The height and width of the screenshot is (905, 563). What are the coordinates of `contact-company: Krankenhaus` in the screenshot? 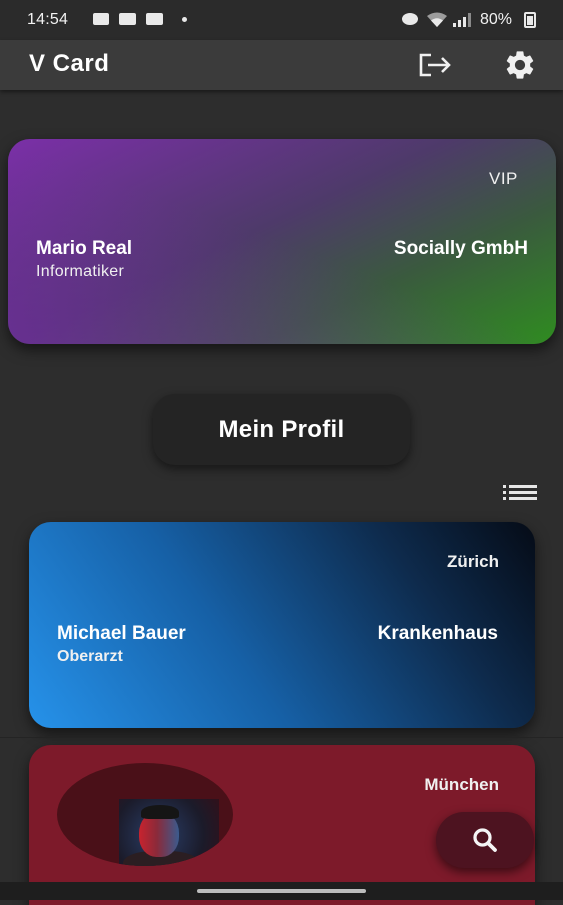 It's located at (437, 633).